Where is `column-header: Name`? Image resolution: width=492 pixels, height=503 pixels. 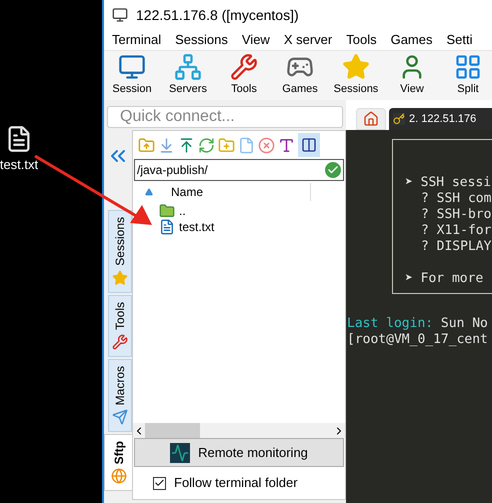 column-header: Name is located at coordinates (241, 191).